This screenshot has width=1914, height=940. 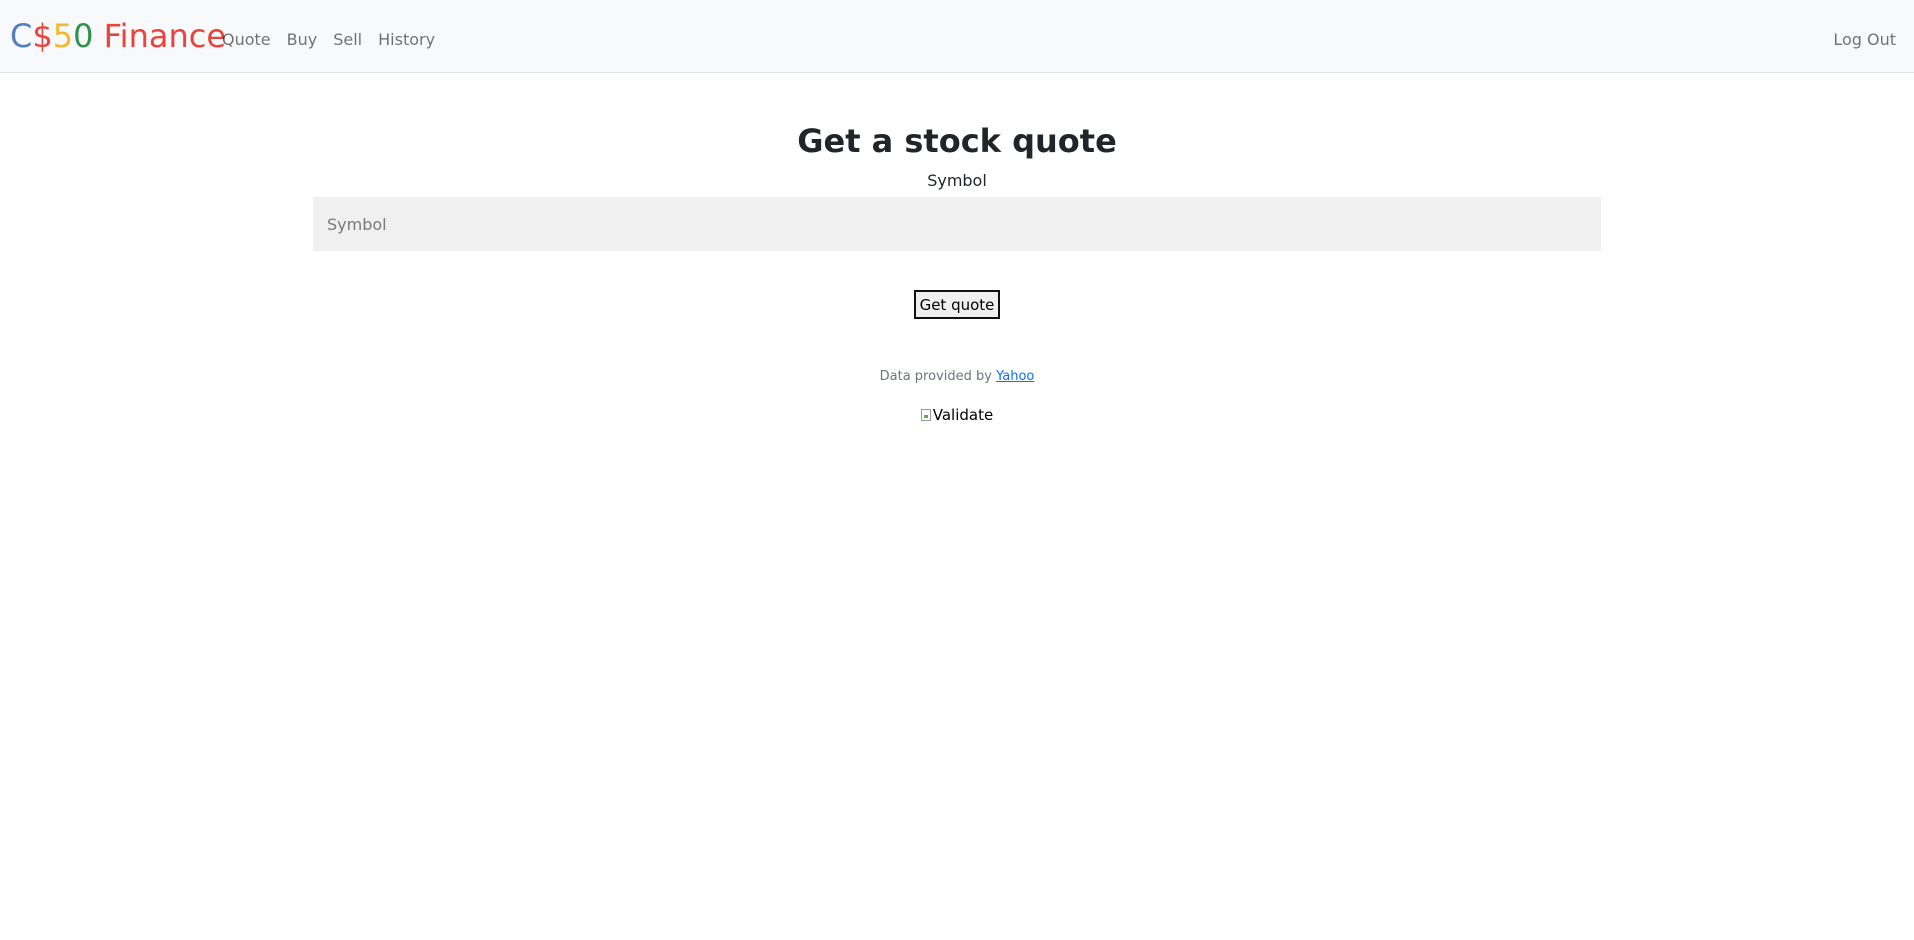 What do you see at coordinates (347, 40) in the screenshot?
I see `nav-link-sell: Sell` at bounding box center [347, 40].